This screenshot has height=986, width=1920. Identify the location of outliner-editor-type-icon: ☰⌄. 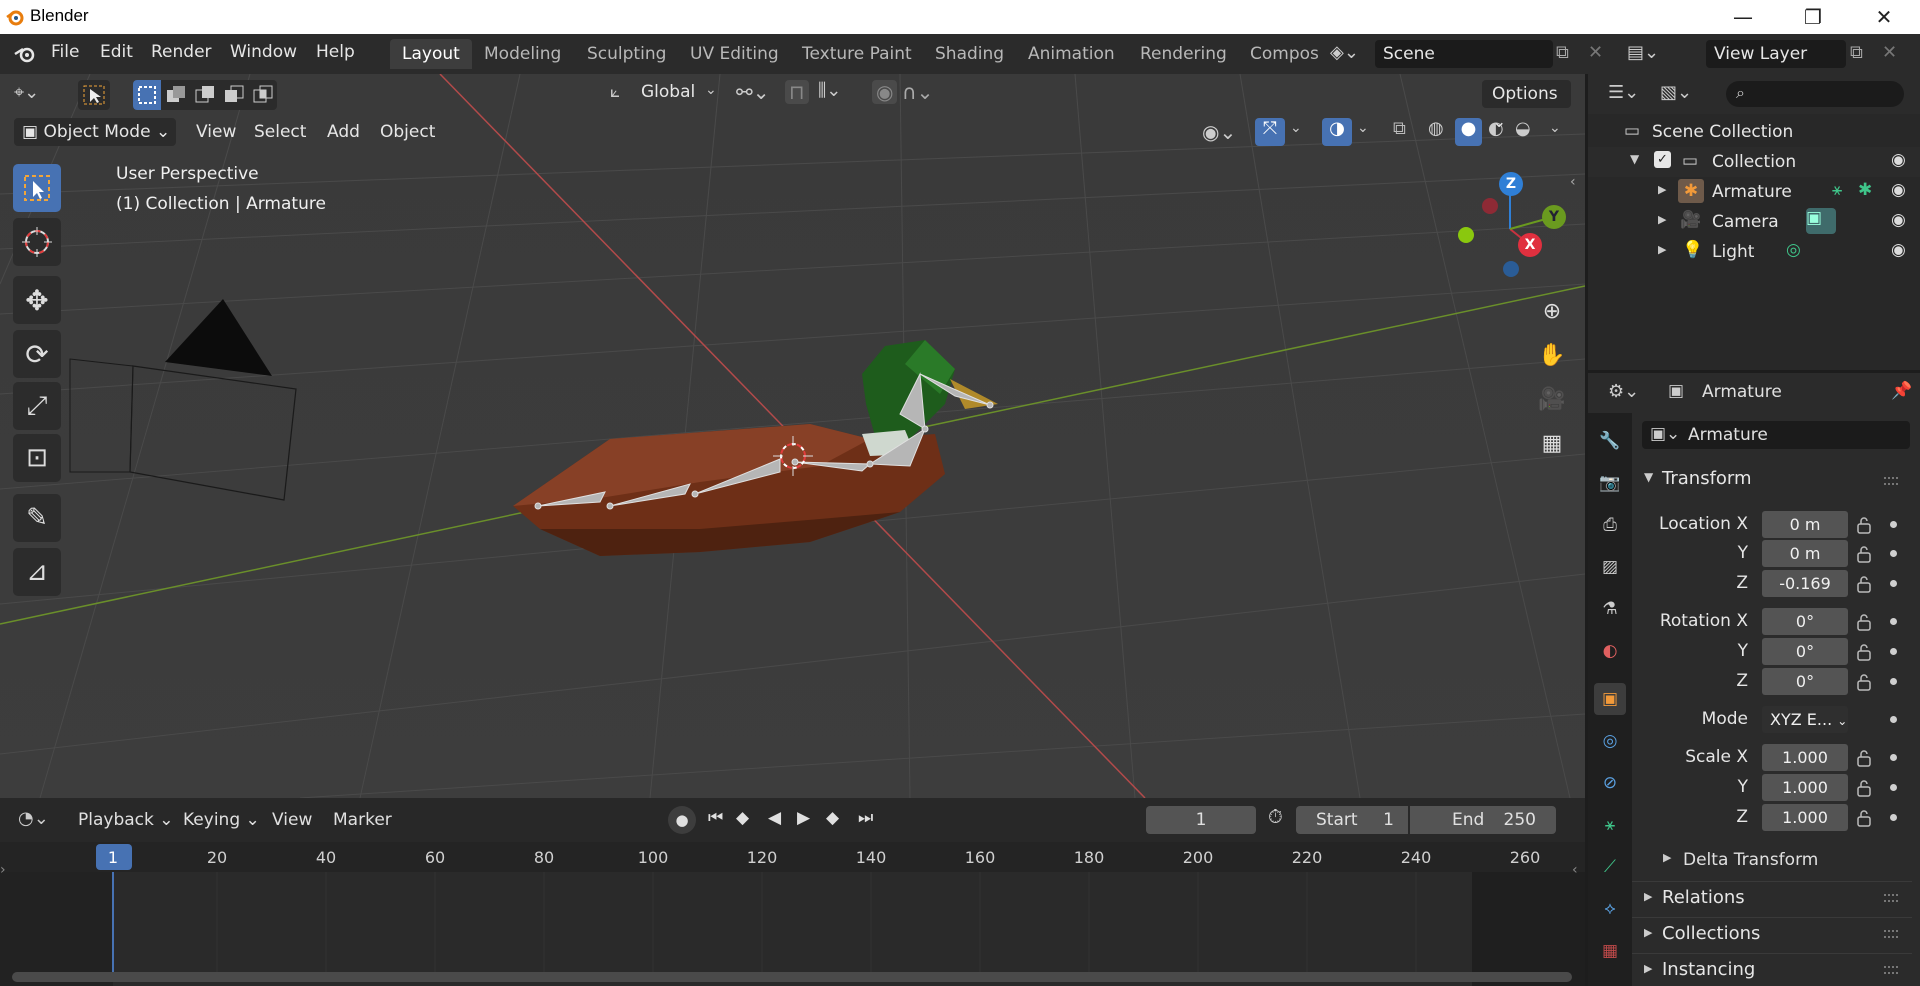
(1623, 92).